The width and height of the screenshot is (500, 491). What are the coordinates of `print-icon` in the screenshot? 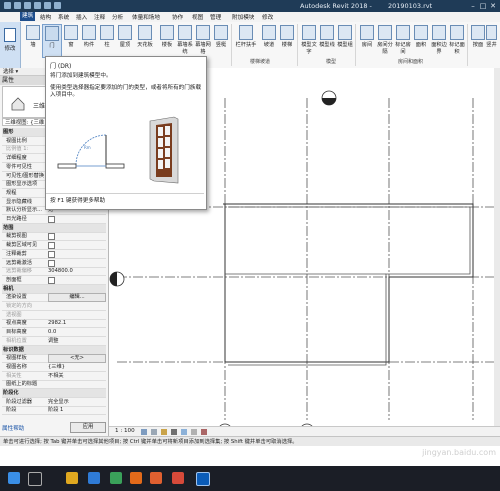 It's located at (57, 5).